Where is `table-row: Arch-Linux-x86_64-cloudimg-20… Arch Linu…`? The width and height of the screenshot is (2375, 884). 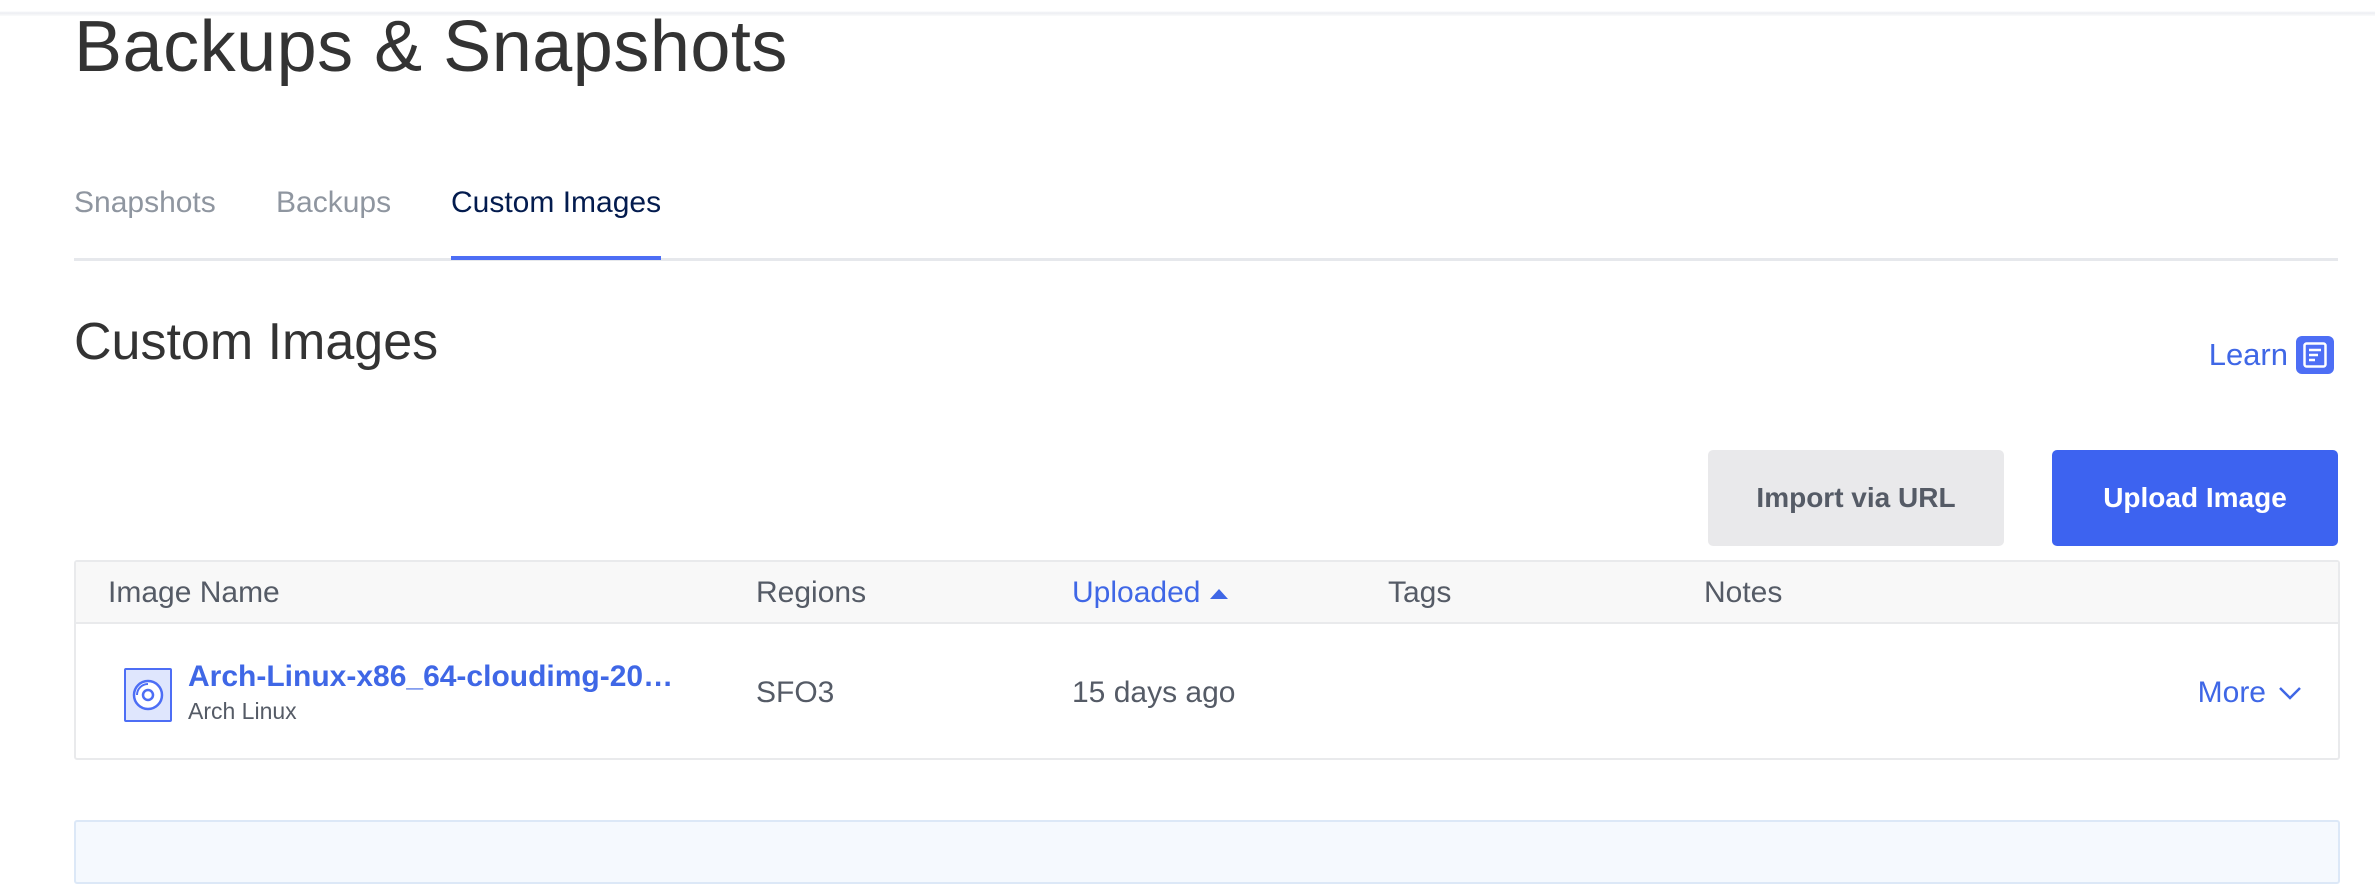
table-row: Arch-Linux-x86_64-cloudimg-20… Arch Linu… is located at coordinates (1207, 691).